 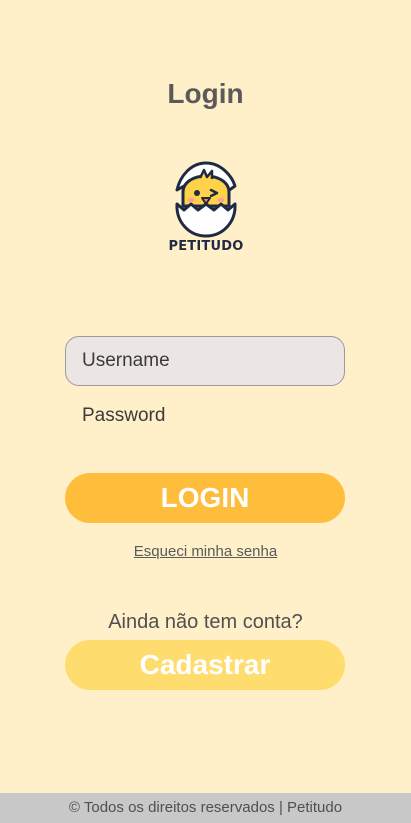 What do you see at coordinates (205, 665) in the screenshot?
I see `register-button: Cadastrar` at bounding box center [205, 665].